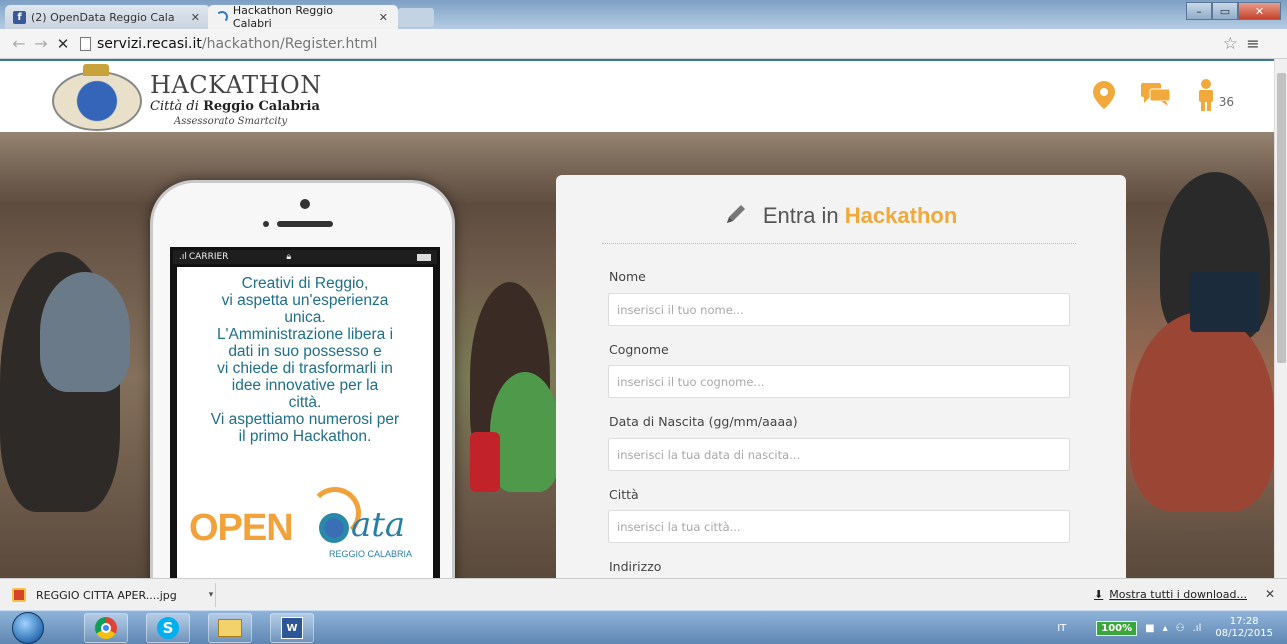 The width and height of the screenshot is (1287, 644). I want to click on scrollbar-thumb, so click(1281, 218).